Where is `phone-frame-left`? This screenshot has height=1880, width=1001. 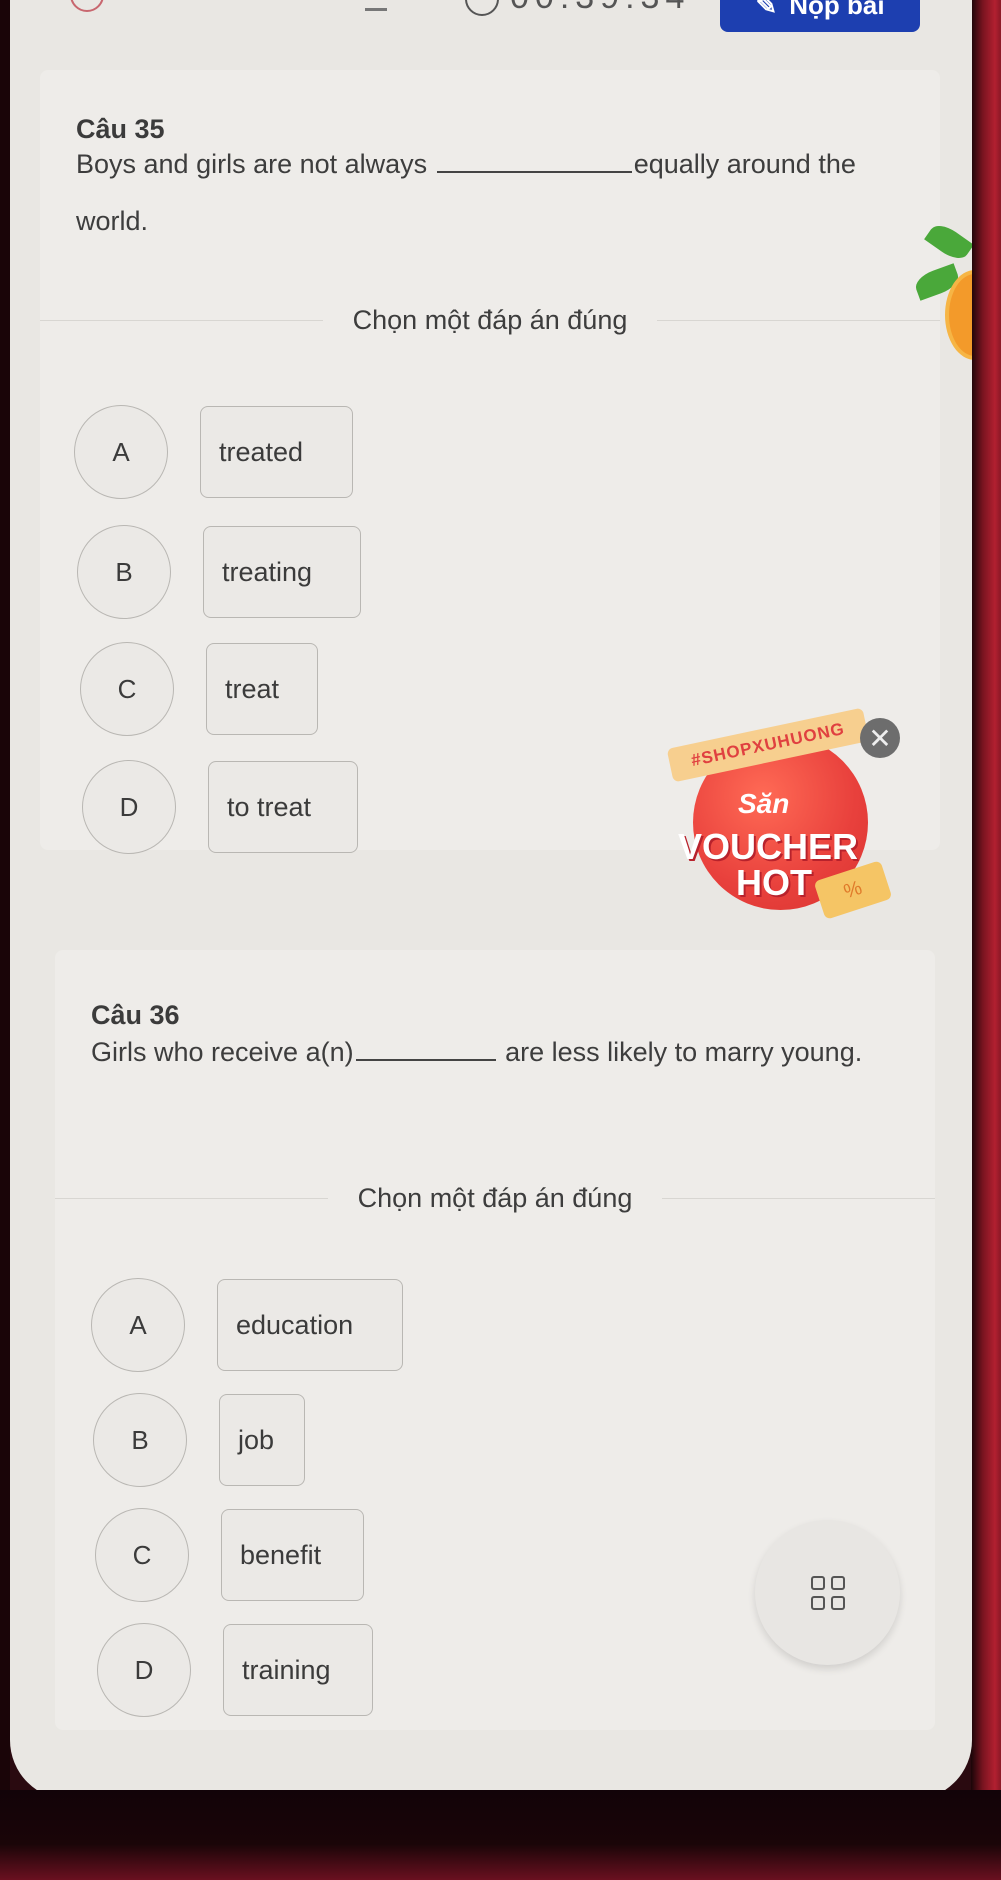 phone-frame-left is located at coordinates (5, 940).